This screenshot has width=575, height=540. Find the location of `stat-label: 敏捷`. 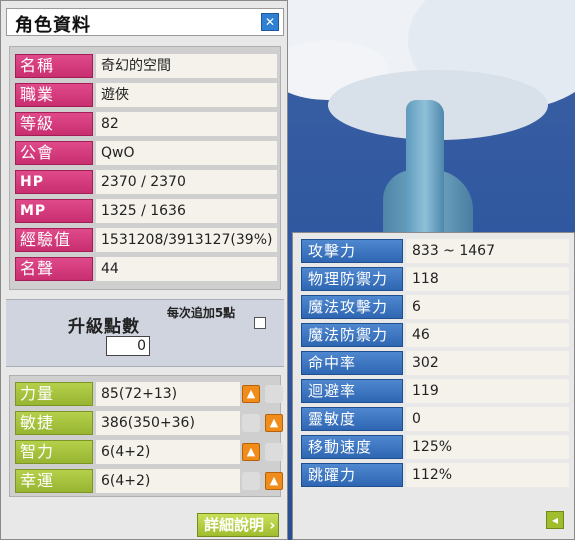

stat-label: 敏捷 is located at coordinates (54, 423).